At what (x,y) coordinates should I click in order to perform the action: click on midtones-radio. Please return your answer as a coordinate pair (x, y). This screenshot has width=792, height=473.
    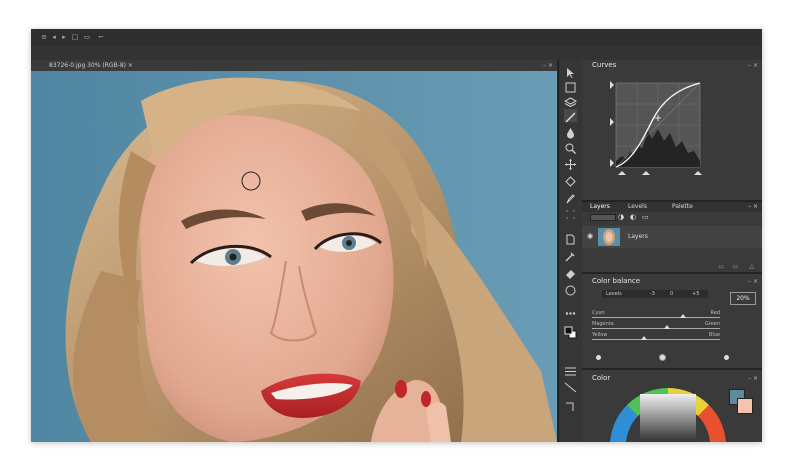
    Looking at the image, I should click on (662, 357).